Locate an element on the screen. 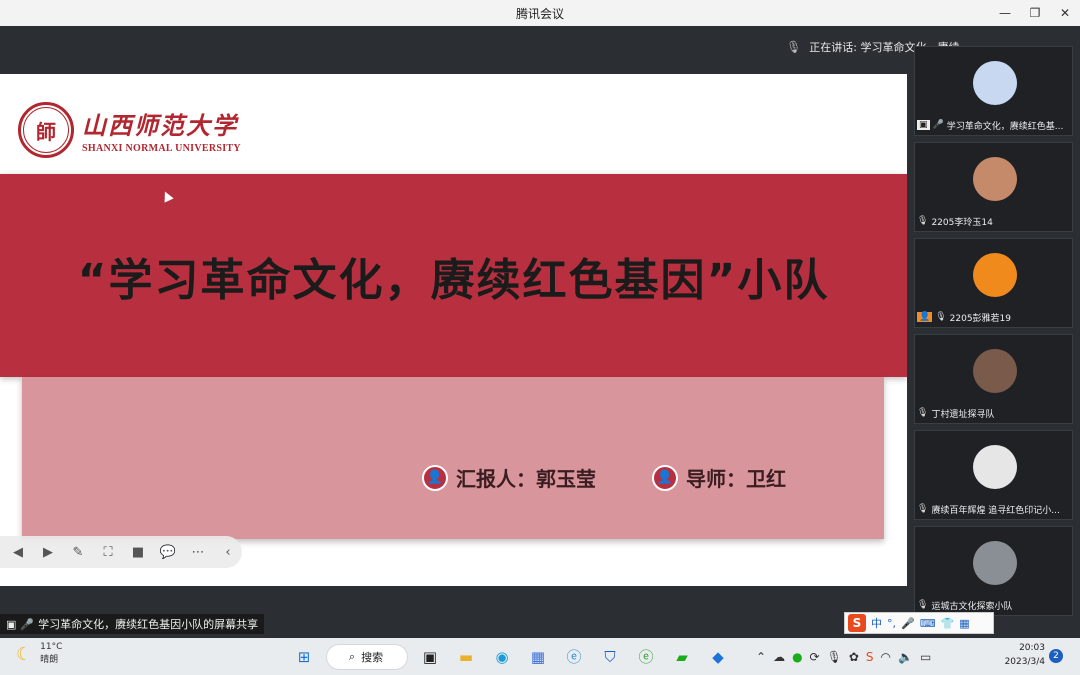 Image resolution: width=1080 pixels, height=675 pixels. screenshot-icon: ⛶ is located at coordinates (108, 552).